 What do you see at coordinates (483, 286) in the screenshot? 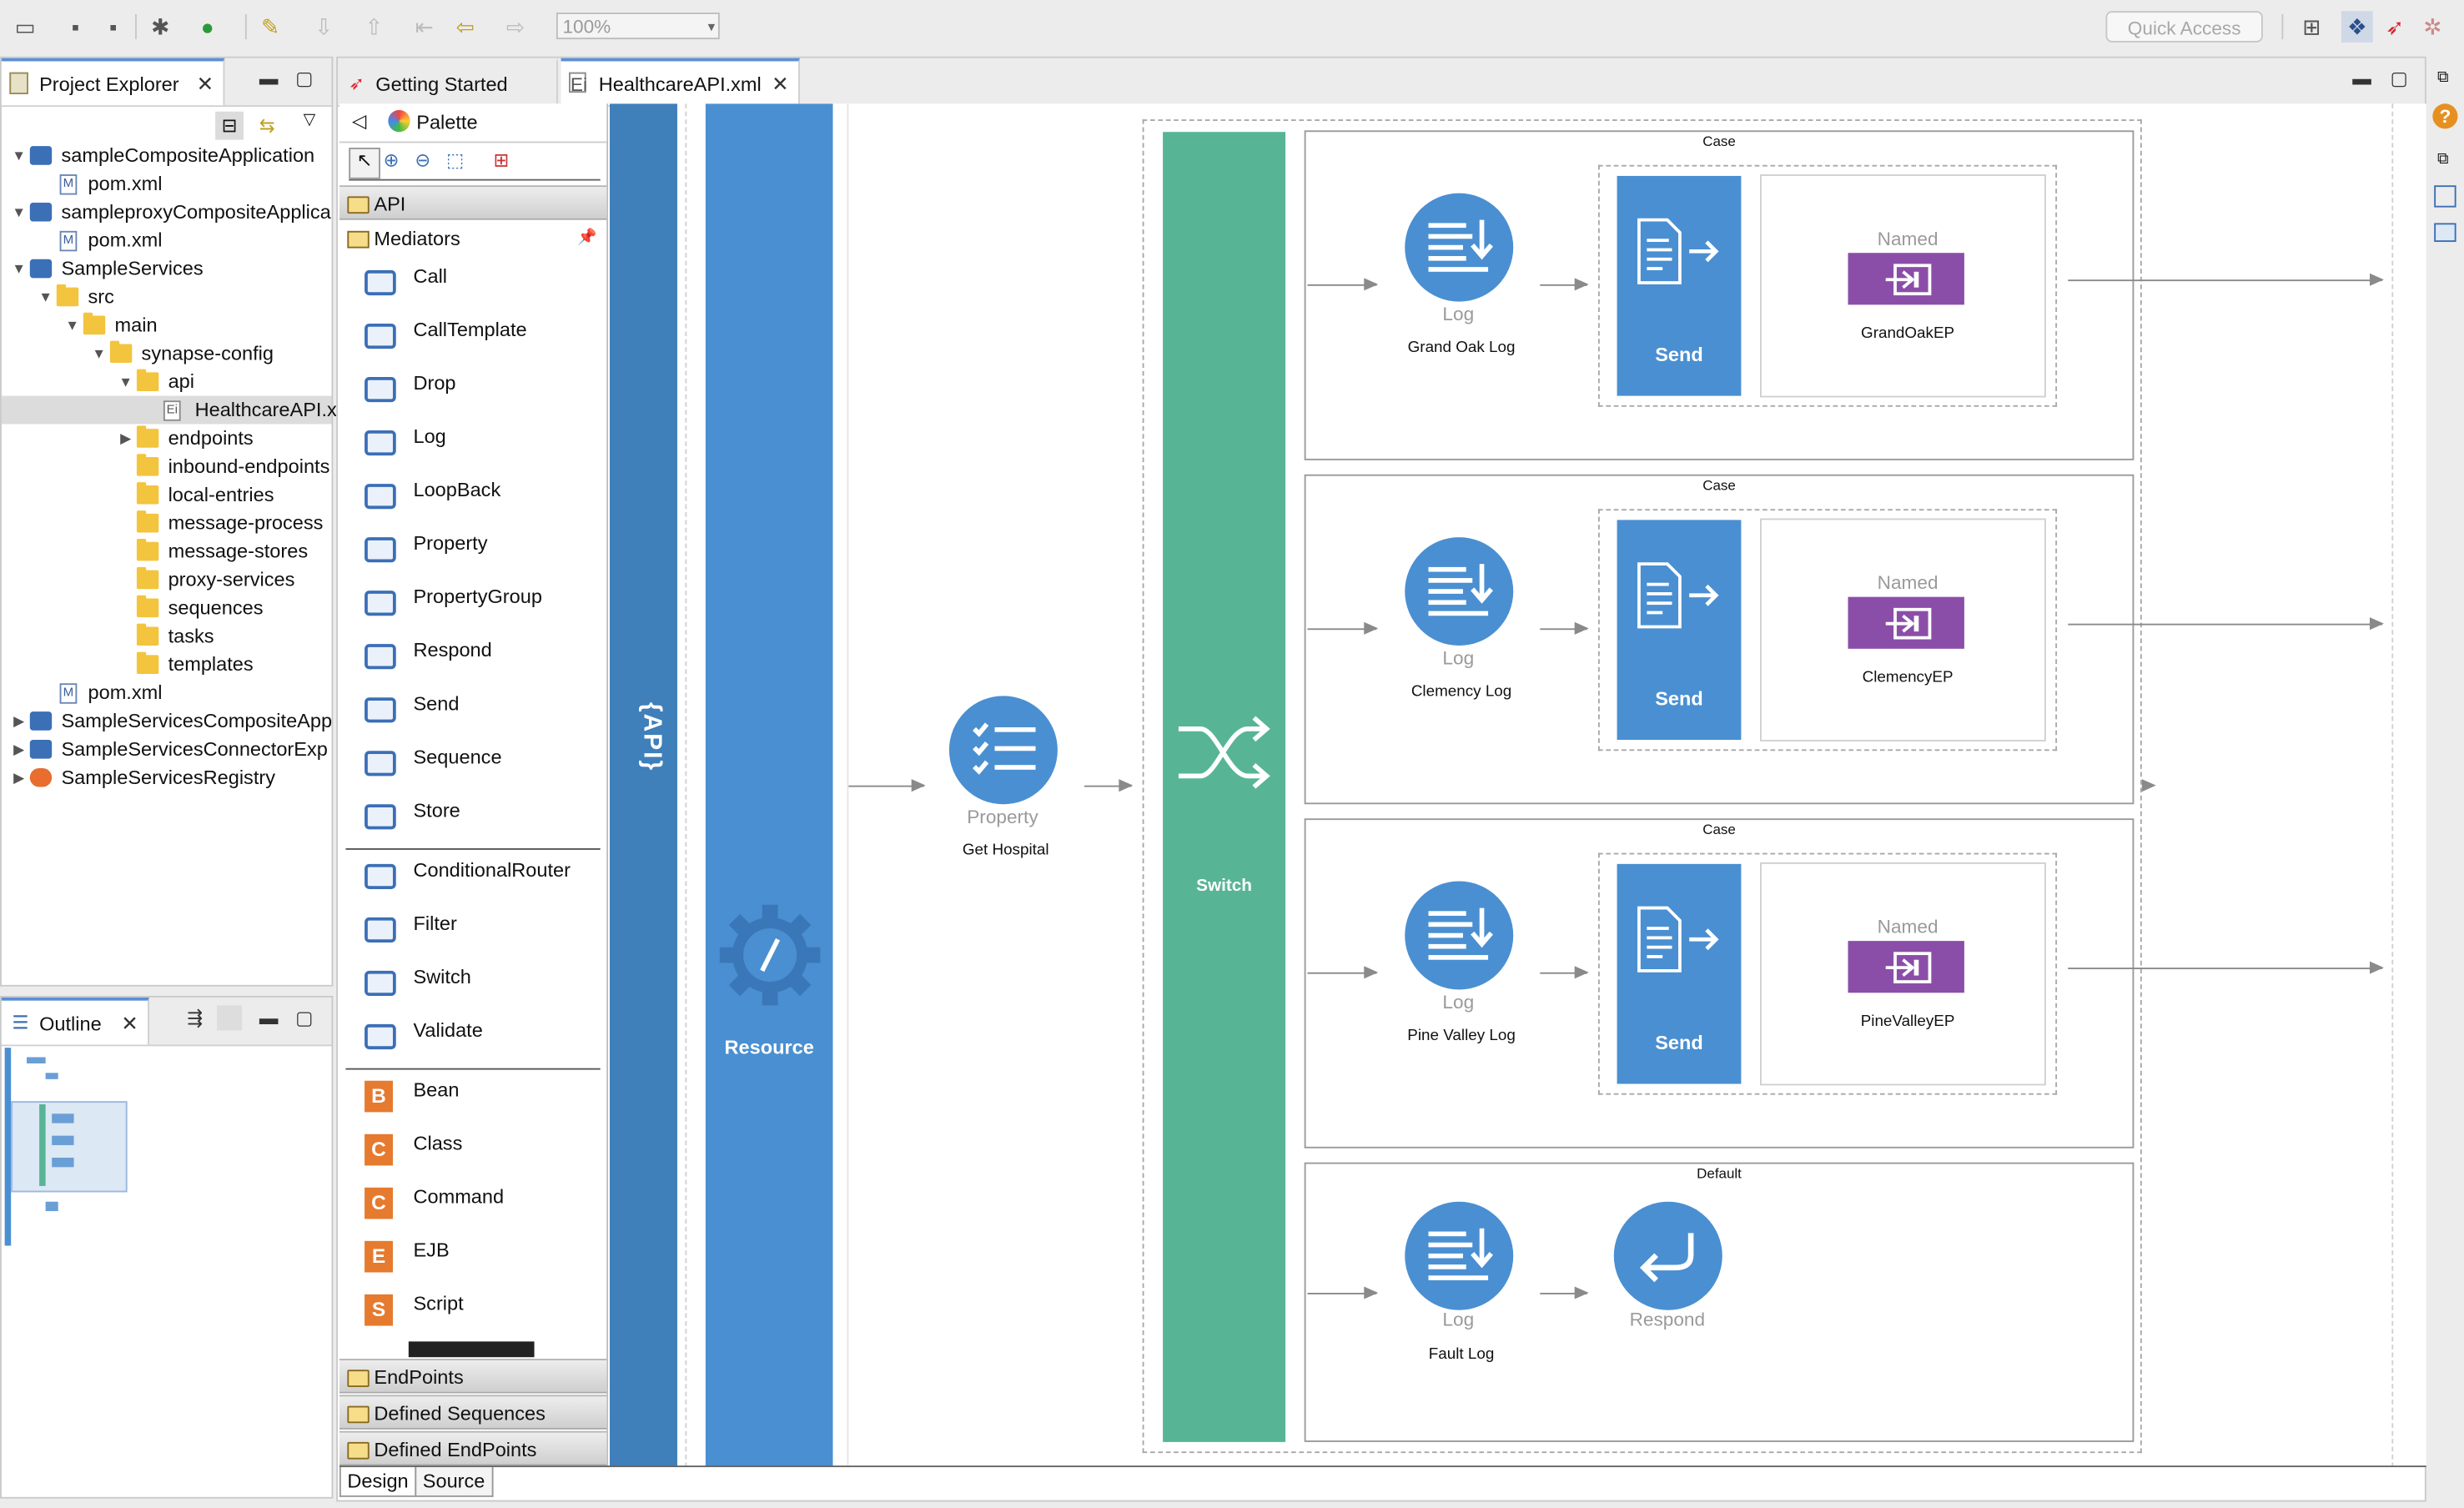
I see `palette-item-call: Call` at bounding box center [483, 286].